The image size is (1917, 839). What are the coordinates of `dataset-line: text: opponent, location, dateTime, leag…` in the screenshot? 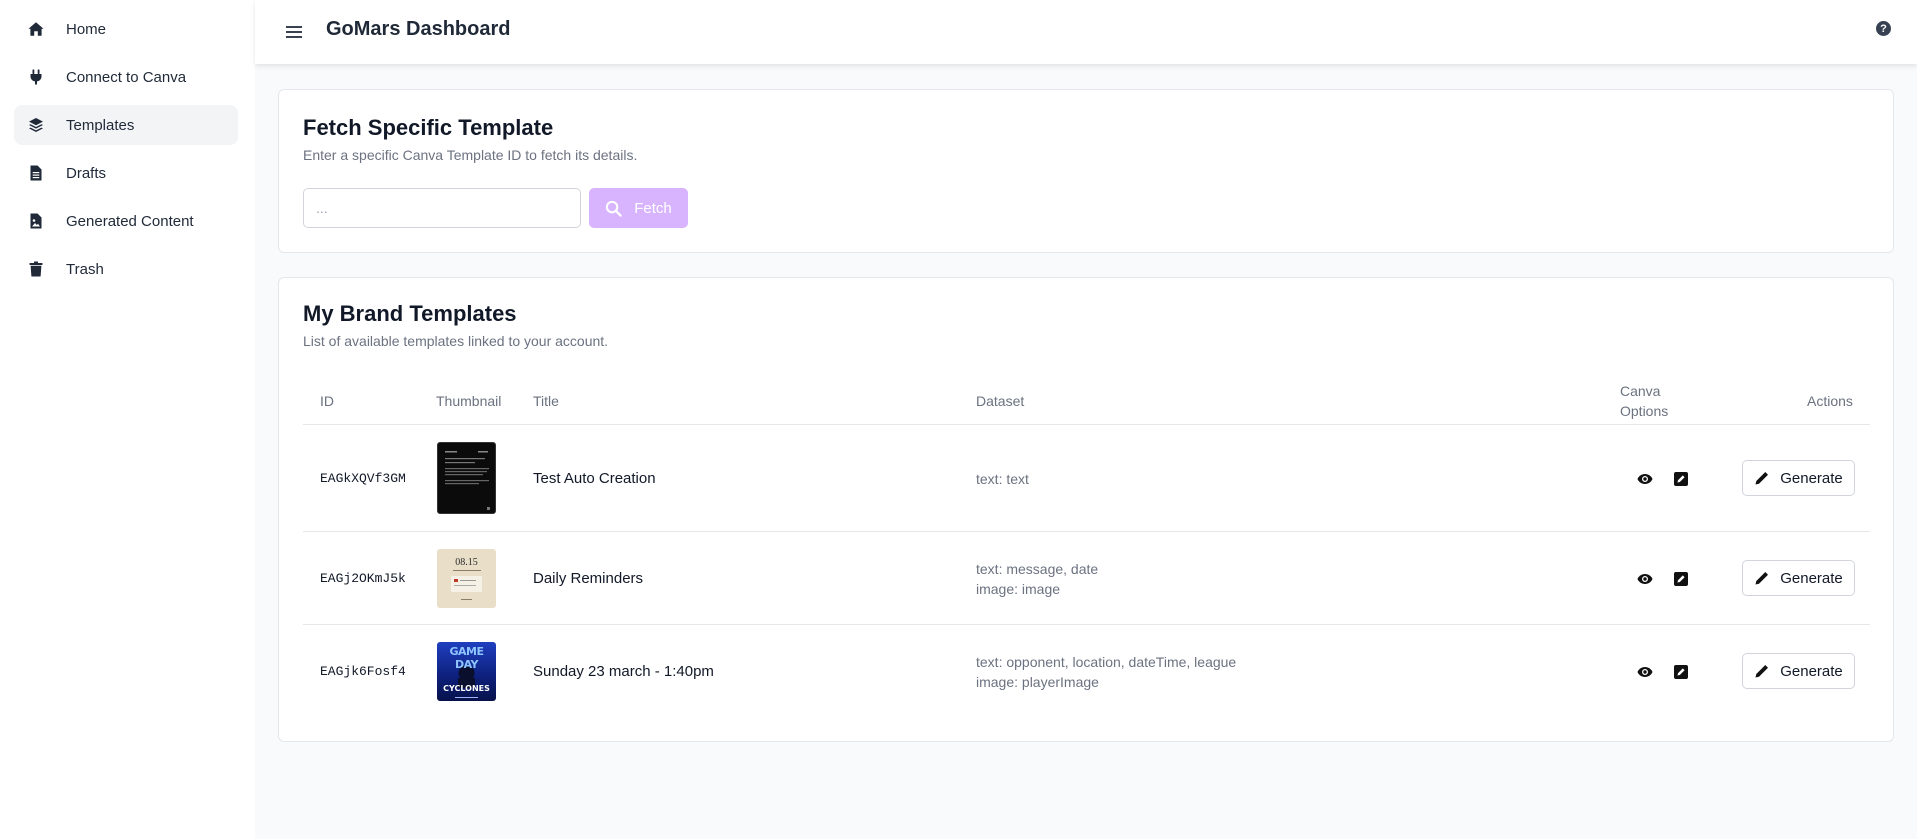 It's located at (1106, 662).